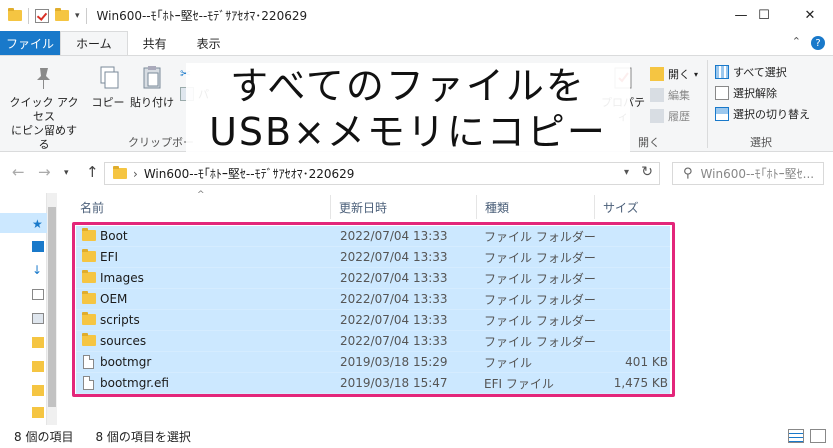  What do you see at coordinates (152, 102) in the screenshot?
I see `paste-label: 貼り付け` at bounding box center [152, 102].